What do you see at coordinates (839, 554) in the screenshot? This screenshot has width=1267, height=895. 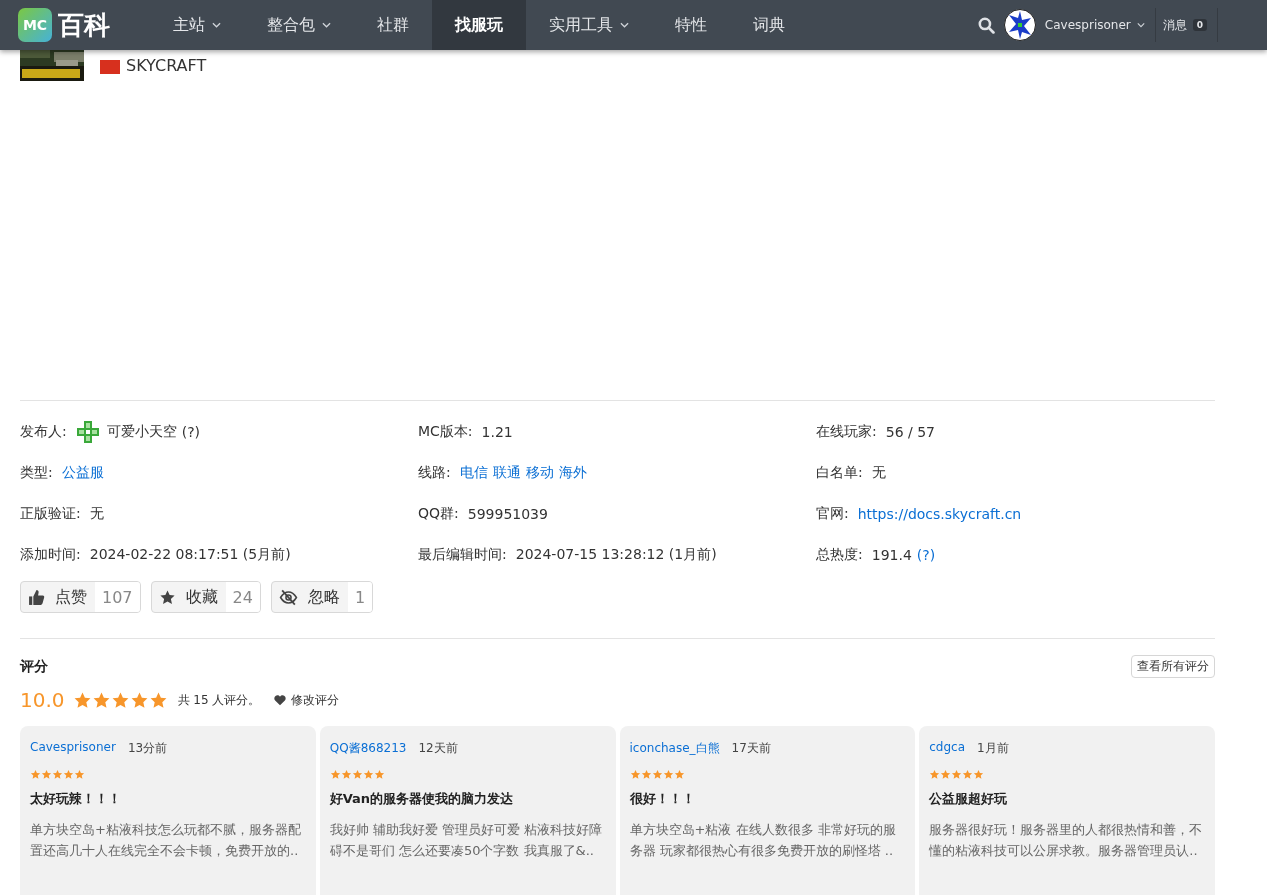 I see `field-label: 总热度:` at bounding box center [839, 554].